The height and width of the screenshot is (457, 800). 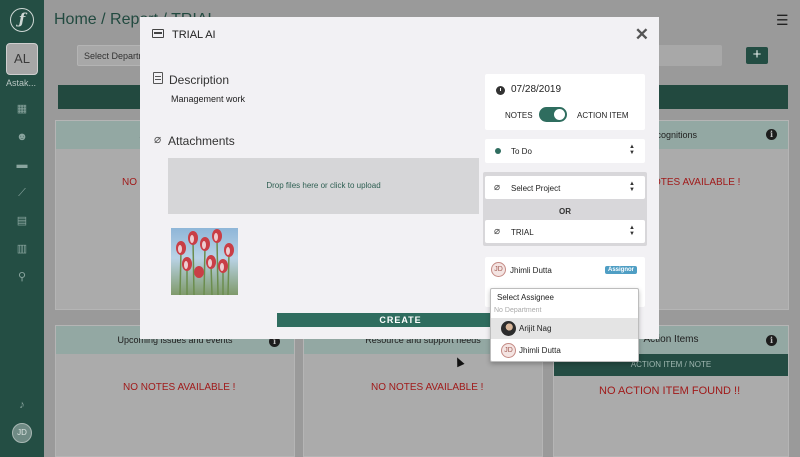 I want to click on dropdown-group-label: No Department, so click(x=518, y=310).